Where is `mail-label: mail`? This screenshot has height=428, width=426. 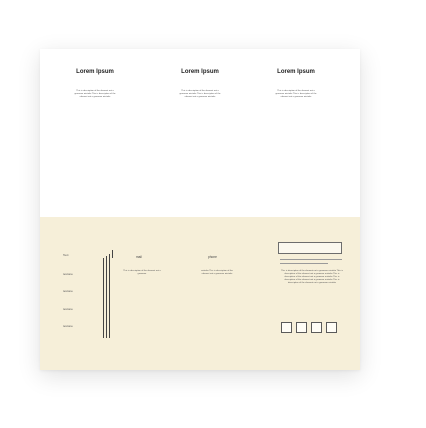 mail-label: mail is located at coordinates (139, 257).